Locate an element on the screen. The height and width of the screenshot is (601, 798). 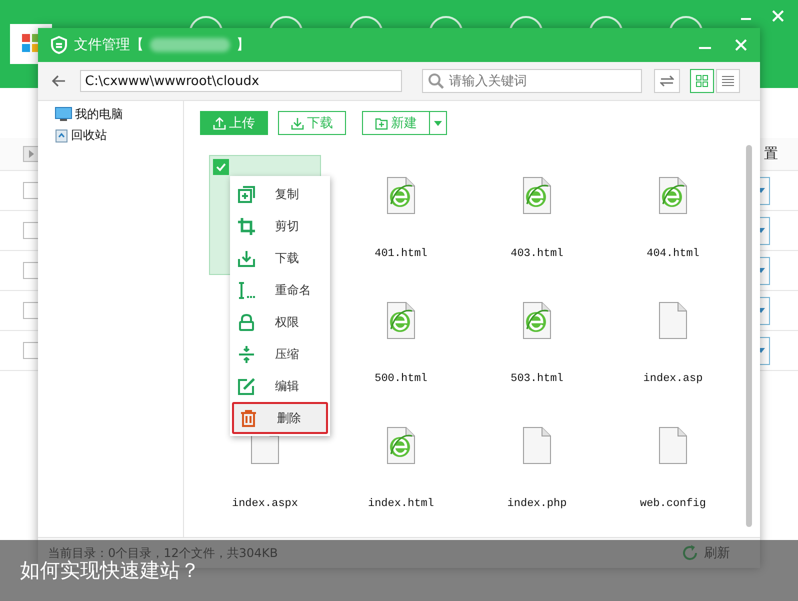
caption-text: 如何实现快速建站？ is located at coordinates (110, 571).